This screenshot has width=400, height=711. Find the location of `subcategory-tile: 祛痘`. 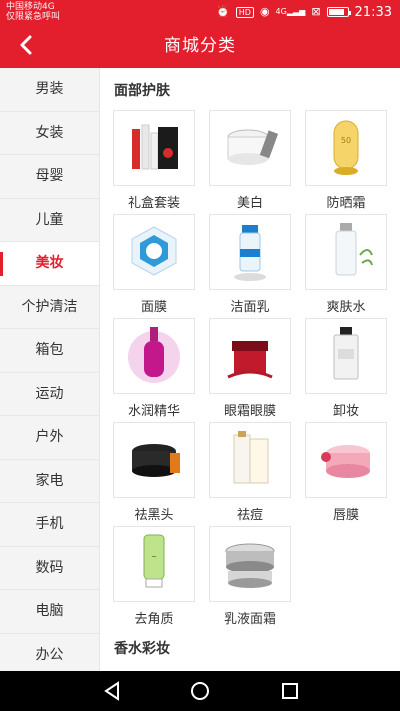

subcategory-tile: 祛痘 is located at coordinates (250, 474).